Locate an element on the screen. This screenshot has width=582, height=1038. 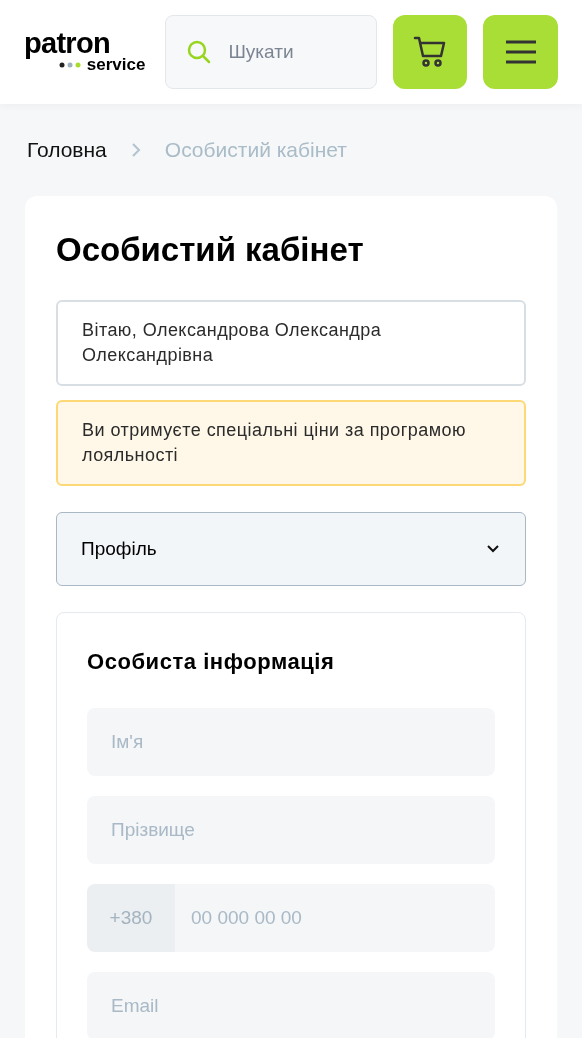
menu-icon is located at coordinates (520, 52).